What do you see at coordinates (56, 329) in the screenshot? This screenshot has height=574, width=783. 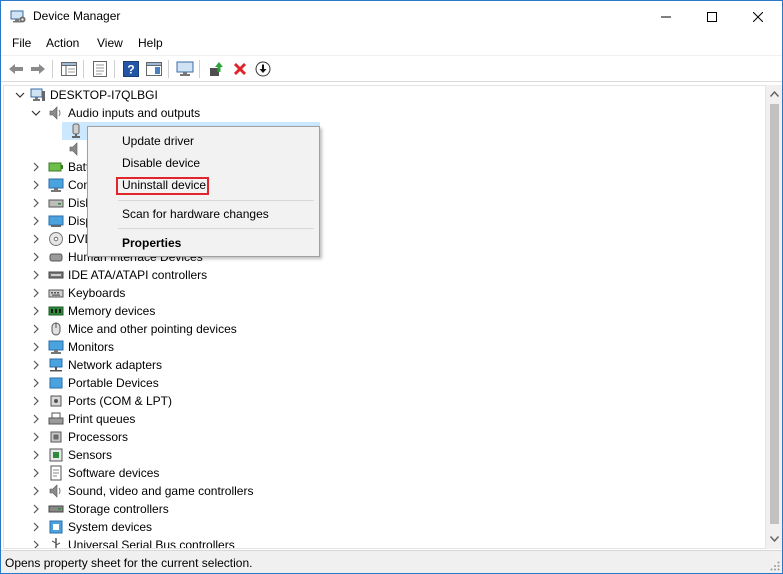 I see `mouse-icon` at bounding box center [56, 329].